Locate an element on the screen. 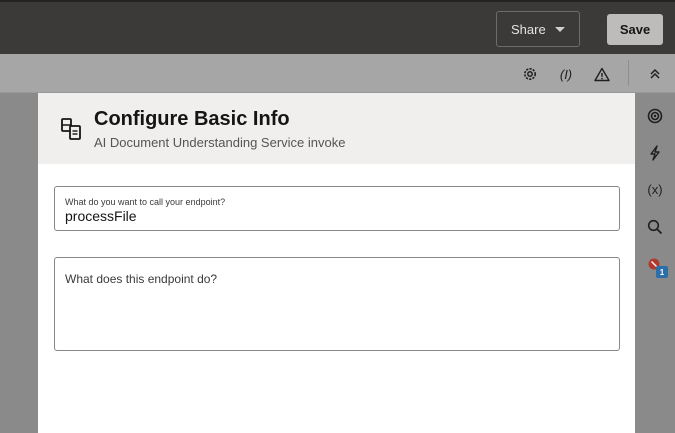 Image resolution: width=675 pixels, height=433 pixels. share-button: Share is located at coordinates (538, 29).